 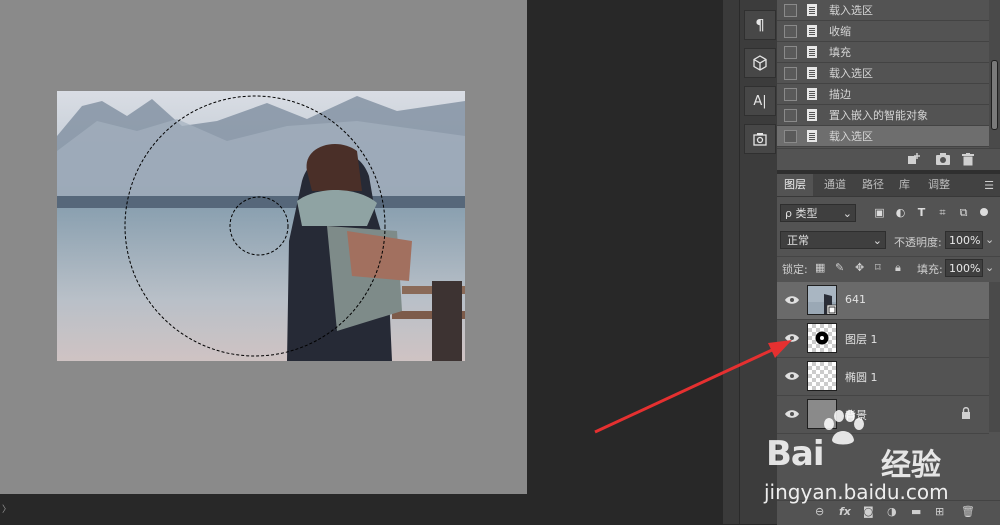 What do you see at coordinates (883, 52) in the screenshot?
I see `history-item: 填充` at bounding box center [883, 52].